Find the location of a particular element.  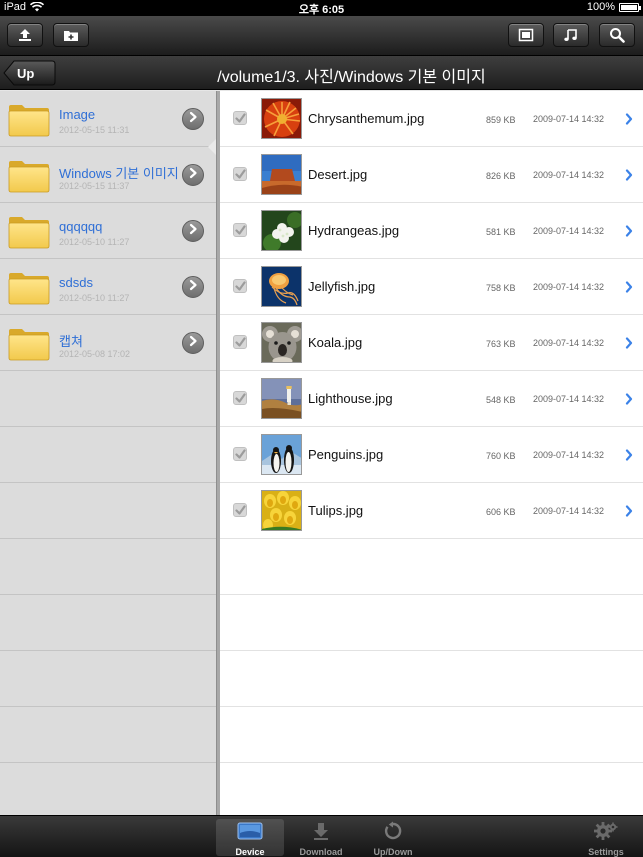

file-size: 763 KB is located at coordinates (501, 344).